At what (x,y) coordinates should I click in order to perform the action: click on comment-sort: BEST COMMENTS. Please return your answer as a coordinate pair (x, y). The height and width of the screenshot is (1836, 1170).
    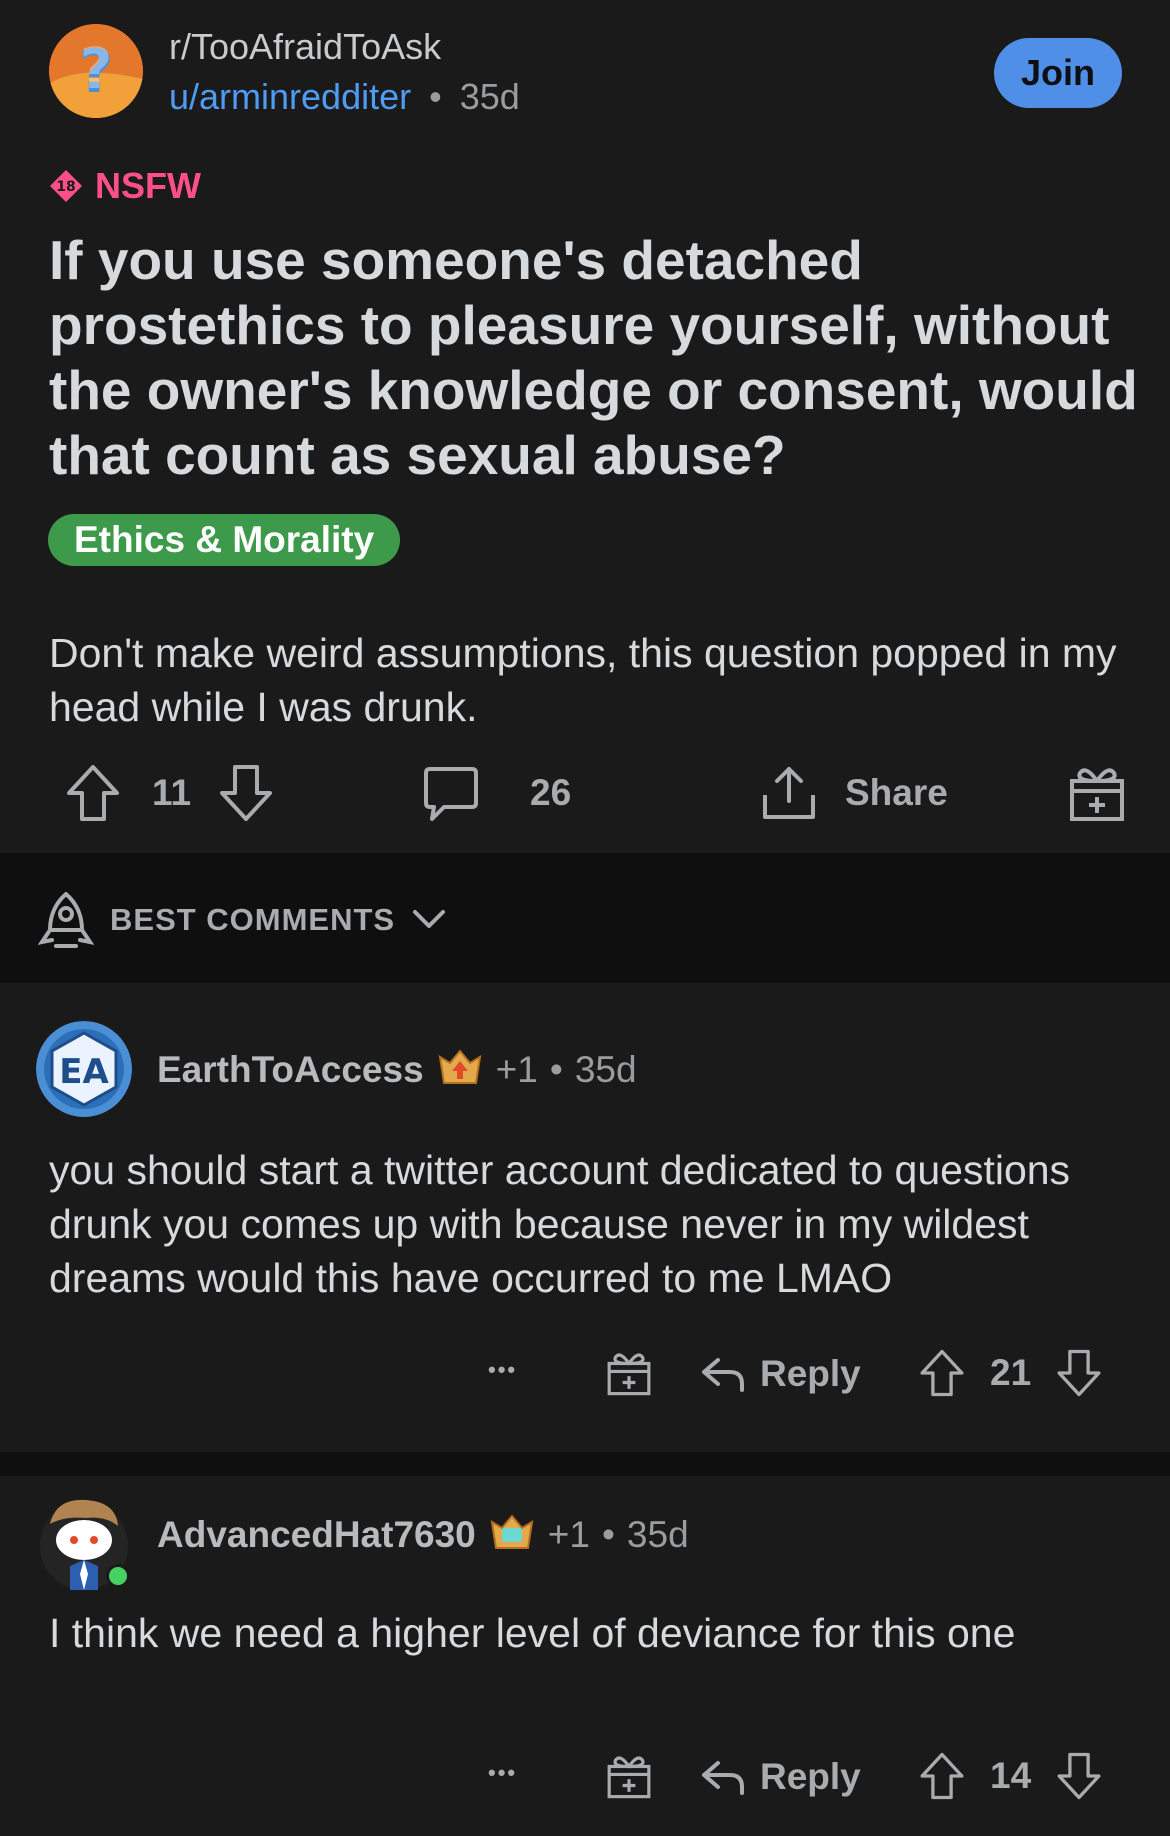
    Looking at the image, I should click on (242, 920).